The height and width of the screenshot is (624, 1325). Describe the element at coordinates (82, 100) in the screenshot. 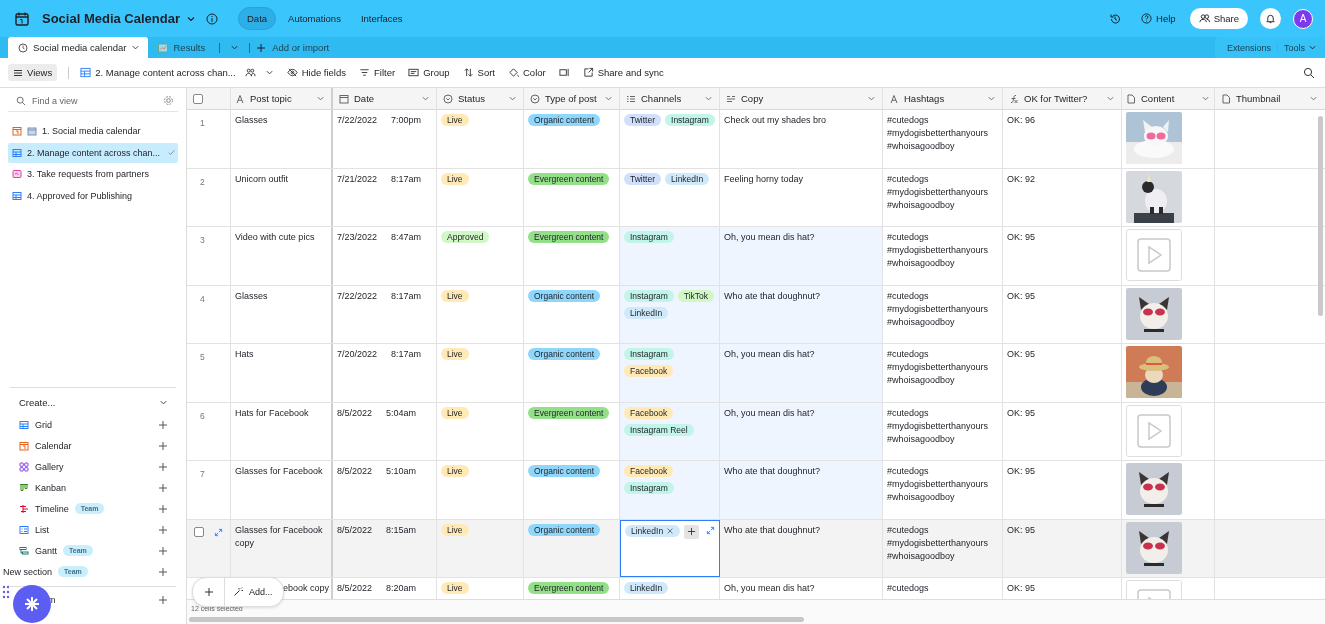

I see `search-field: Find a view` at that location.